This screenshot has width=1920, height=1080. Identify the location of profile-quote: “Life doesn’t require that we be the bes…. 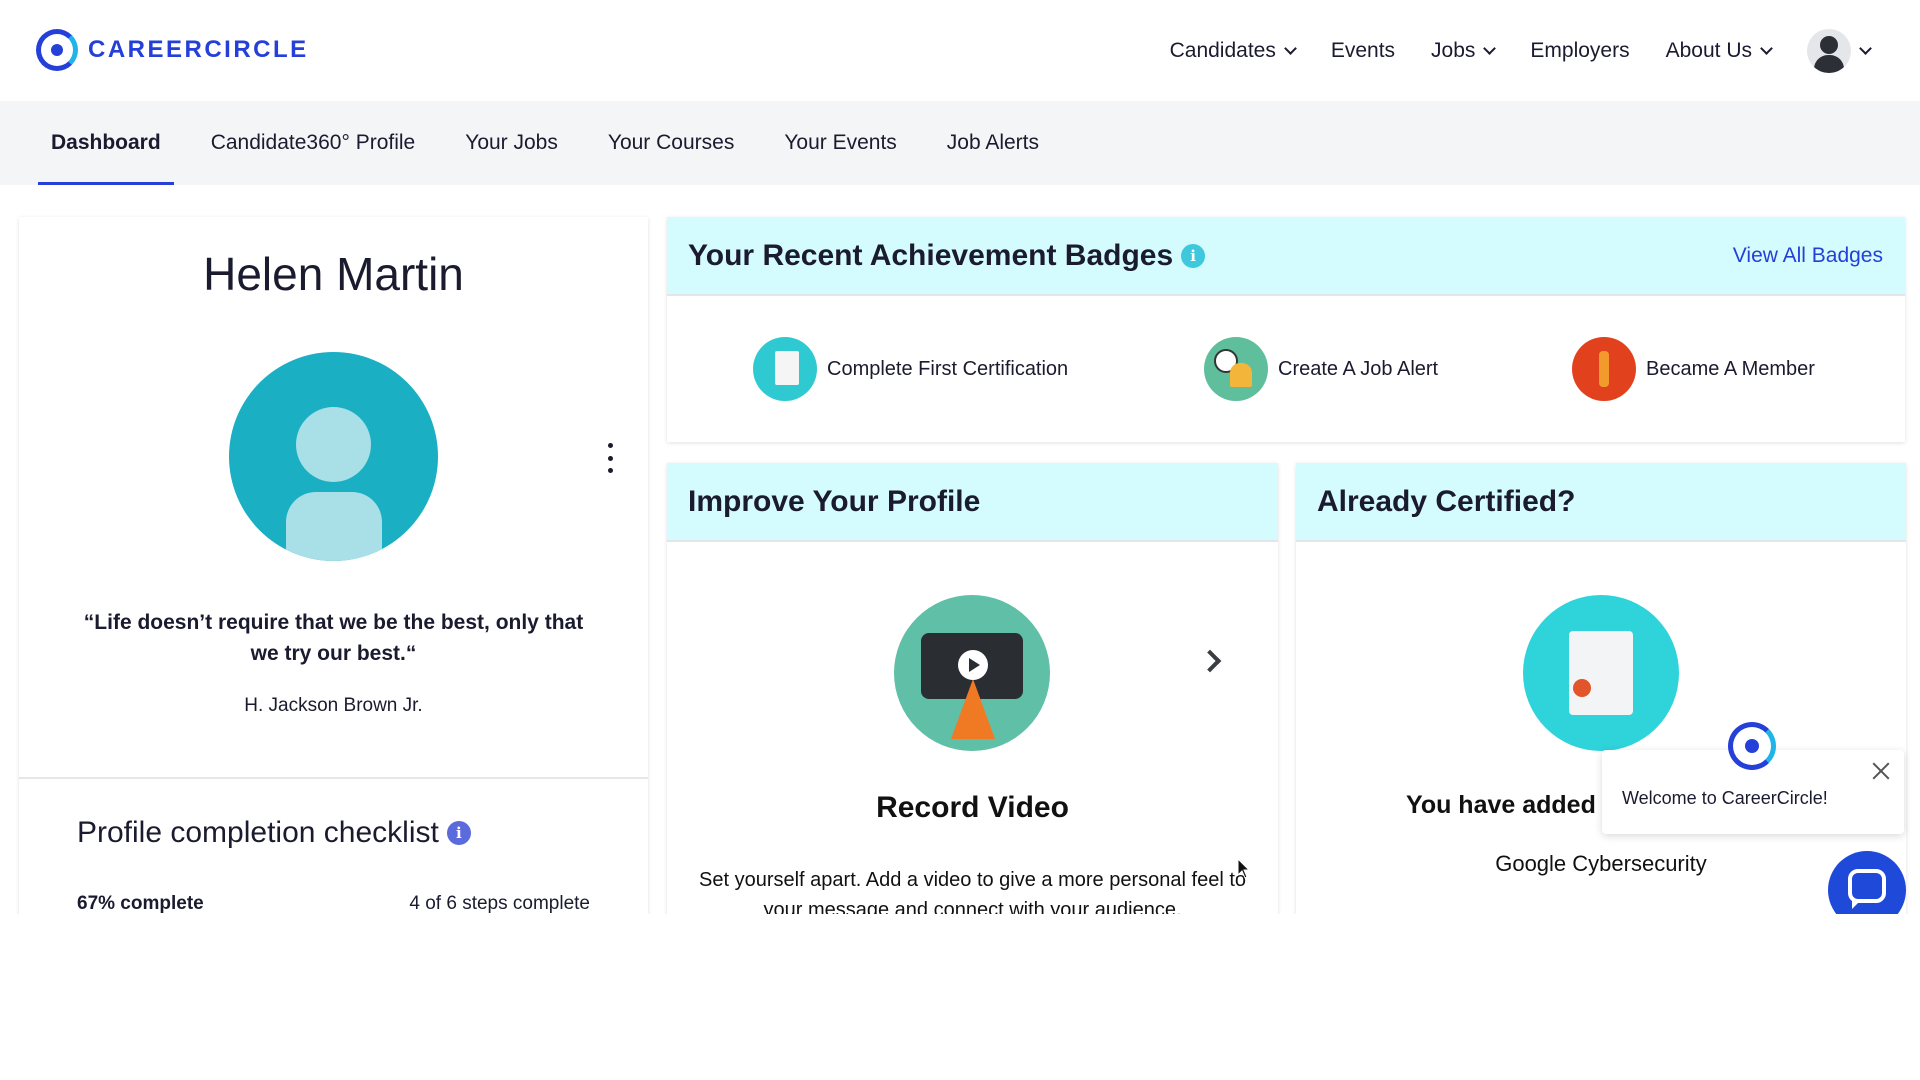
(333, 638).